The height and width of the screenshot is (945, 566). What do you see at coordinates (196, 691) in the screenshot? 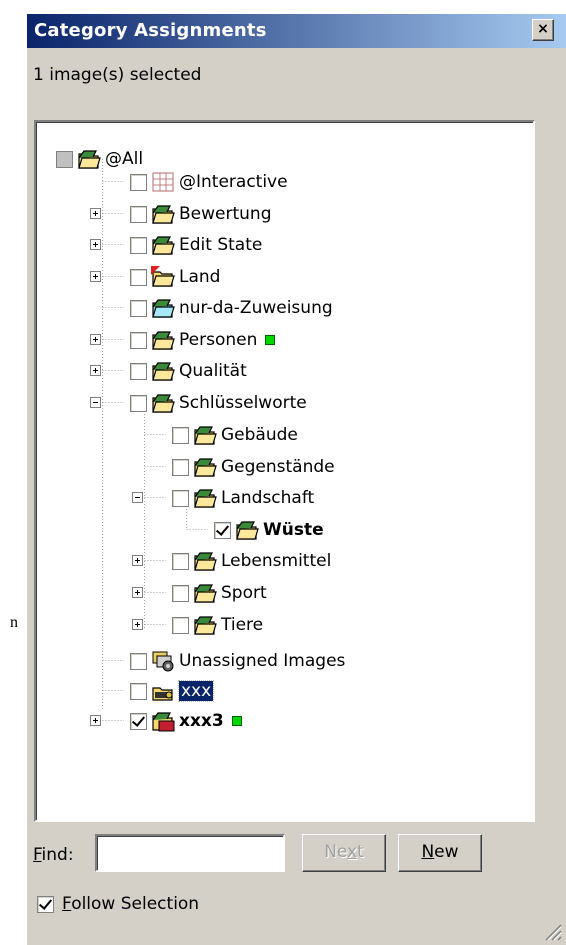
I see `tree-item-label: xxx` at bounding box center [196, 691].